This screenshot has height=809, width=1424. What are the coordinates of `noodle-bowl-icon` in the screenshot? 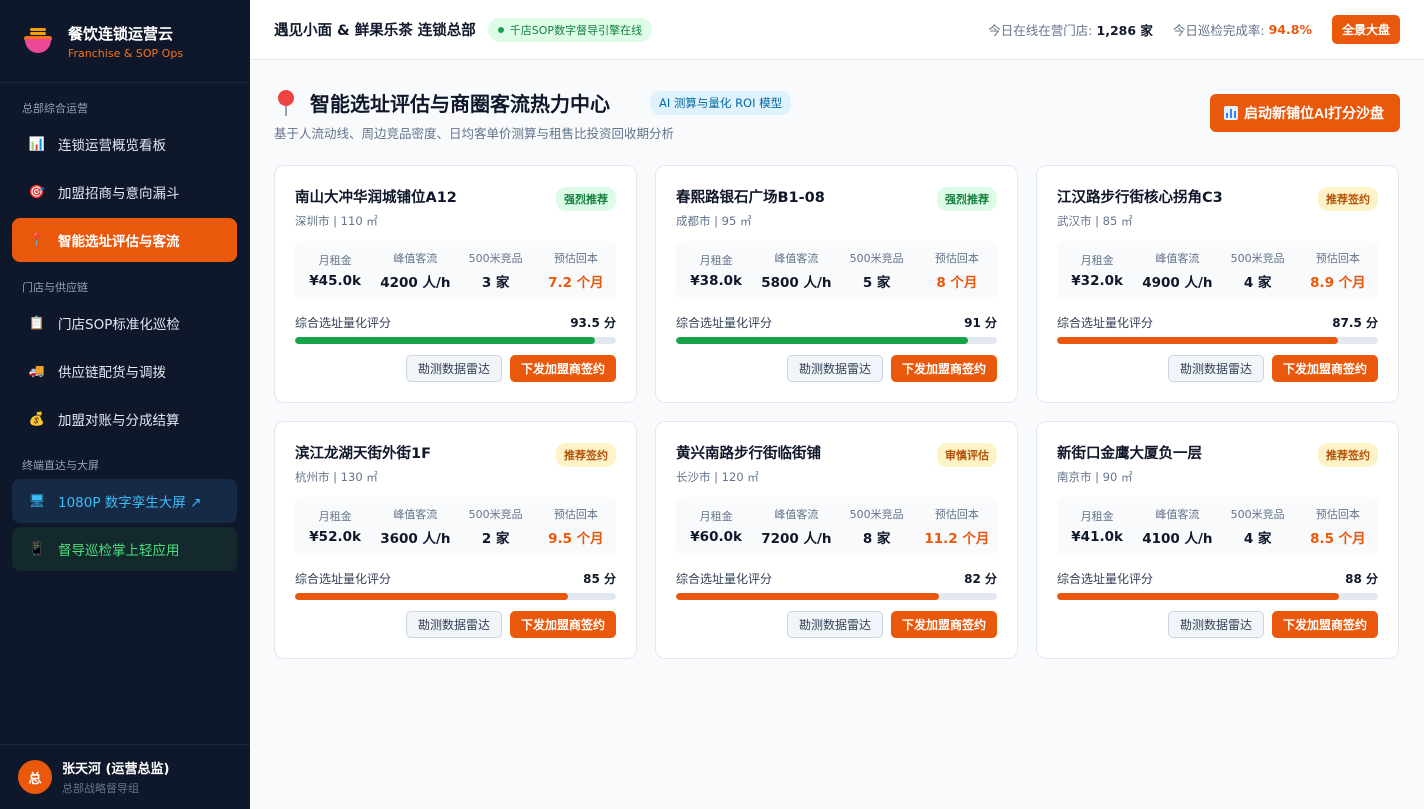 It's located at (38, 41).